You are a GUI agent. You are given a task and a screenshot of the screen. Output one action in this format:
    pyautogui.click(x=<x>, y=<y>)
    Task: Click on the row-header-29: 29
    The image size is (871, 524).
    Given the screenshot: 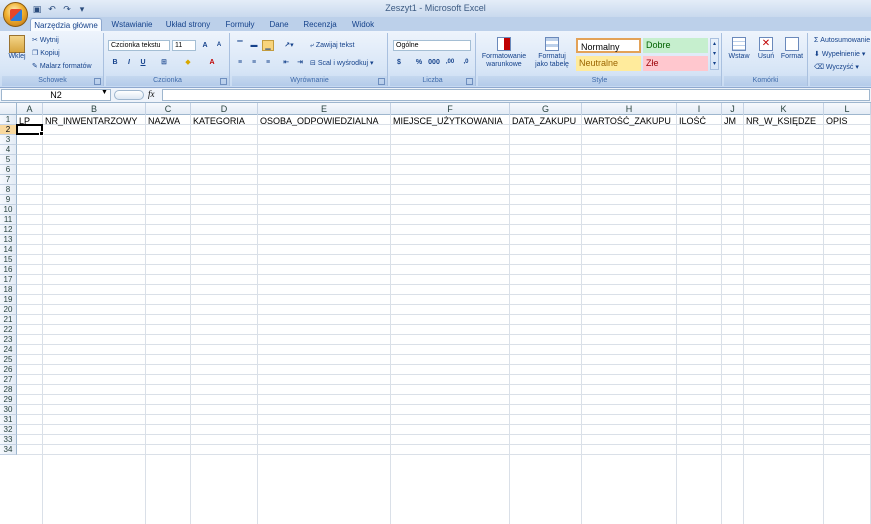 What is the action you would take?
    pyautogui.click(x=8, y=400)
    